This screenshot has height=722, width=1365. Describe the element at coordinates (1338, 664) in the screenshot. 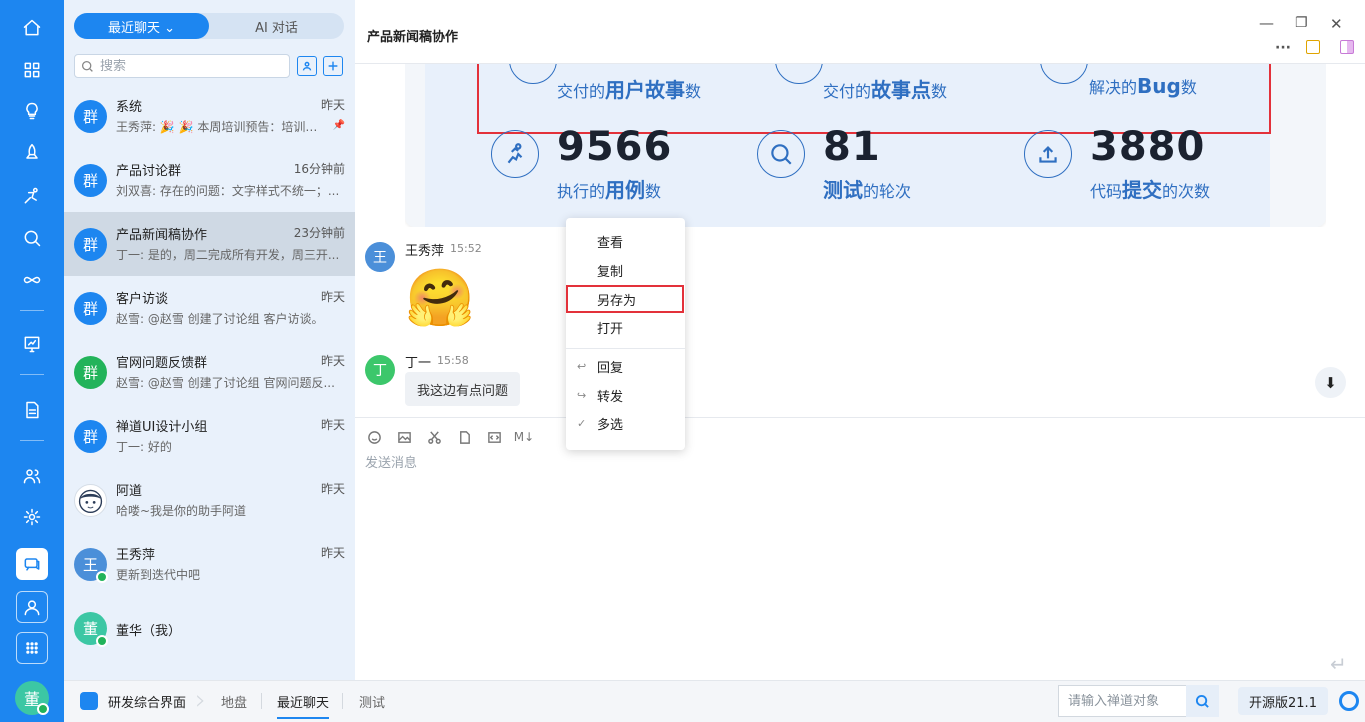

I see `send-return-icon: ↵` at that location.